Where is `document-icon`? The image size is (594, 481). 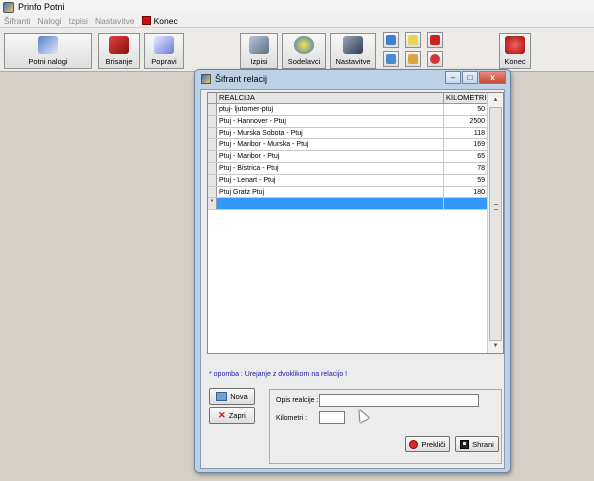 document-icon is located at coordinates (391, 40).